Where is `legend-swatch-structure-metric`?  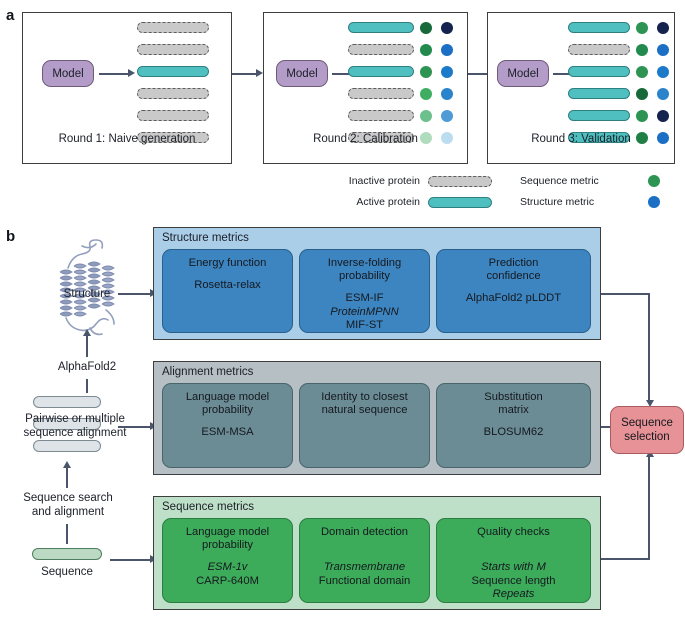
legend-swatch-structure-metric is located at coordinates (654, 202).